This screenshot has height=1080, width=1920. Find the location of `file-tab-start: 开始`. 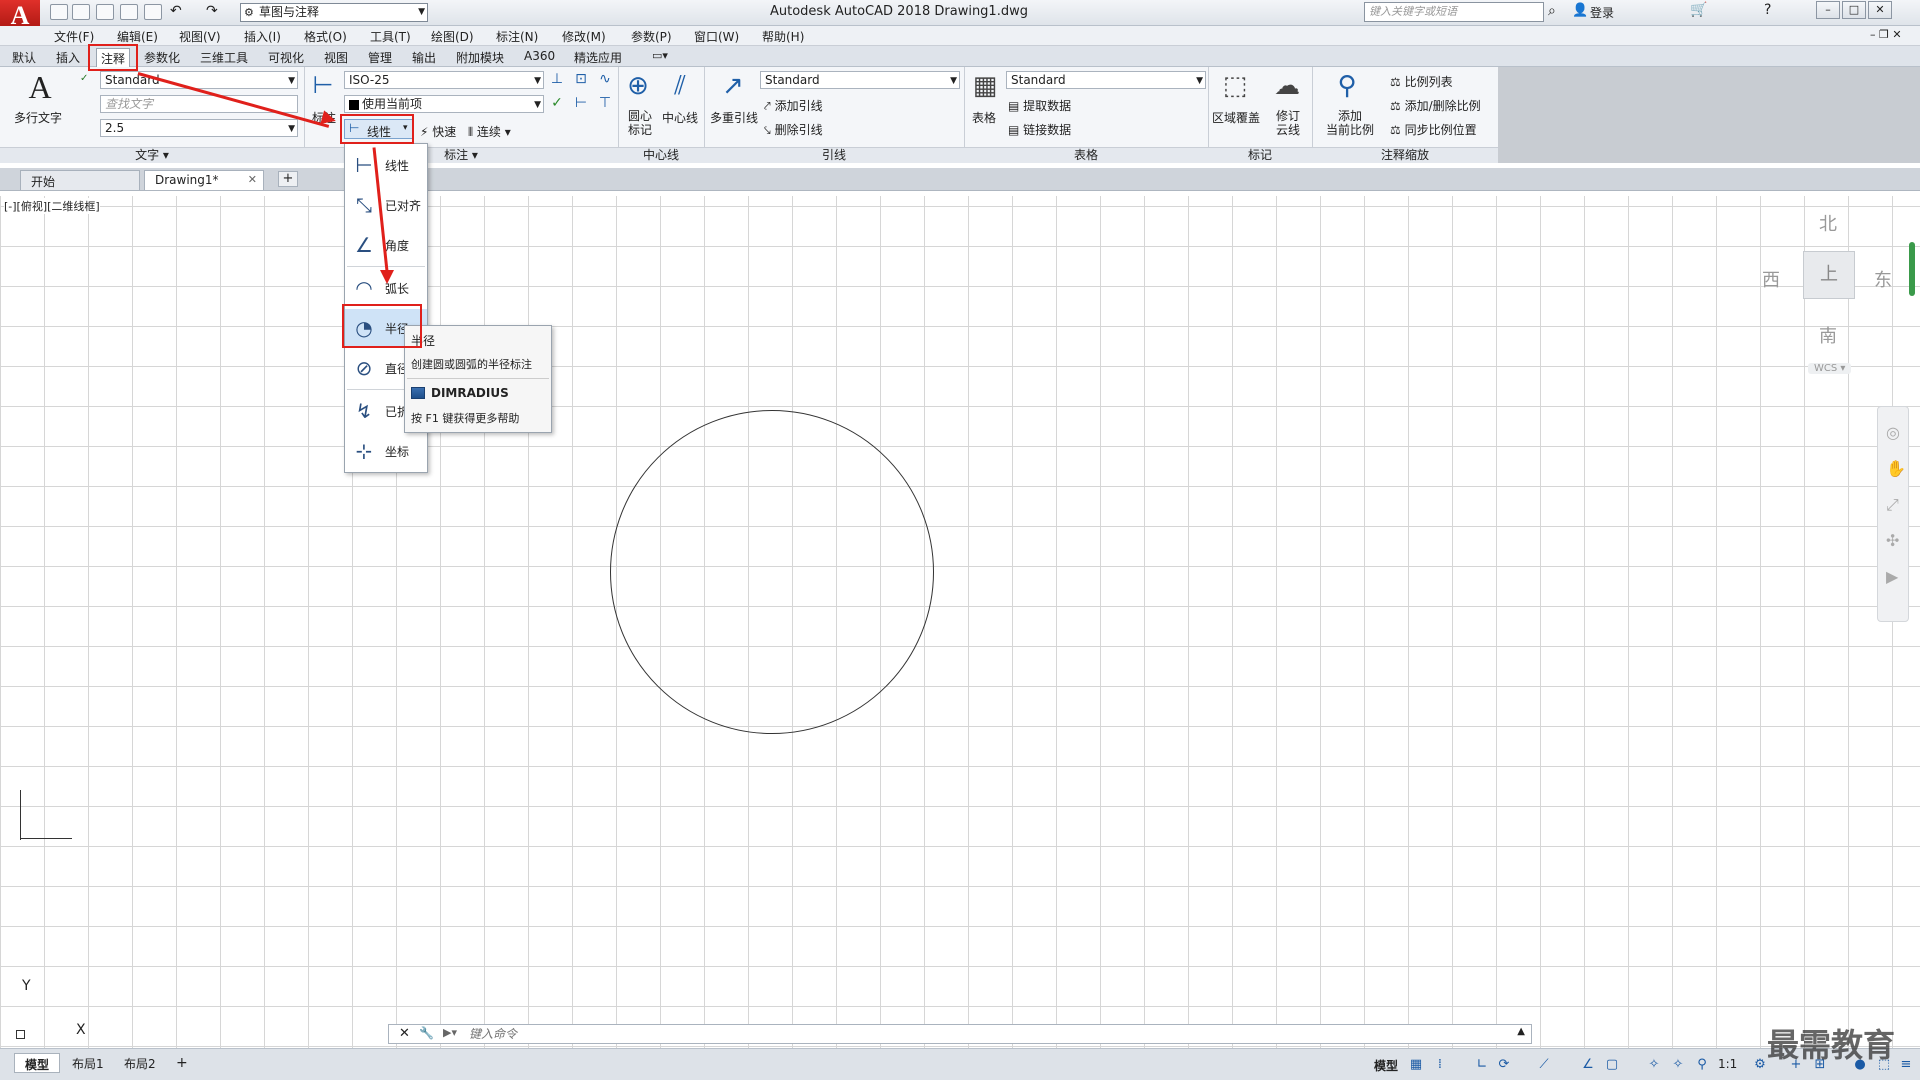

file-tab-start: 开始 is located at coordinates (80, 180).